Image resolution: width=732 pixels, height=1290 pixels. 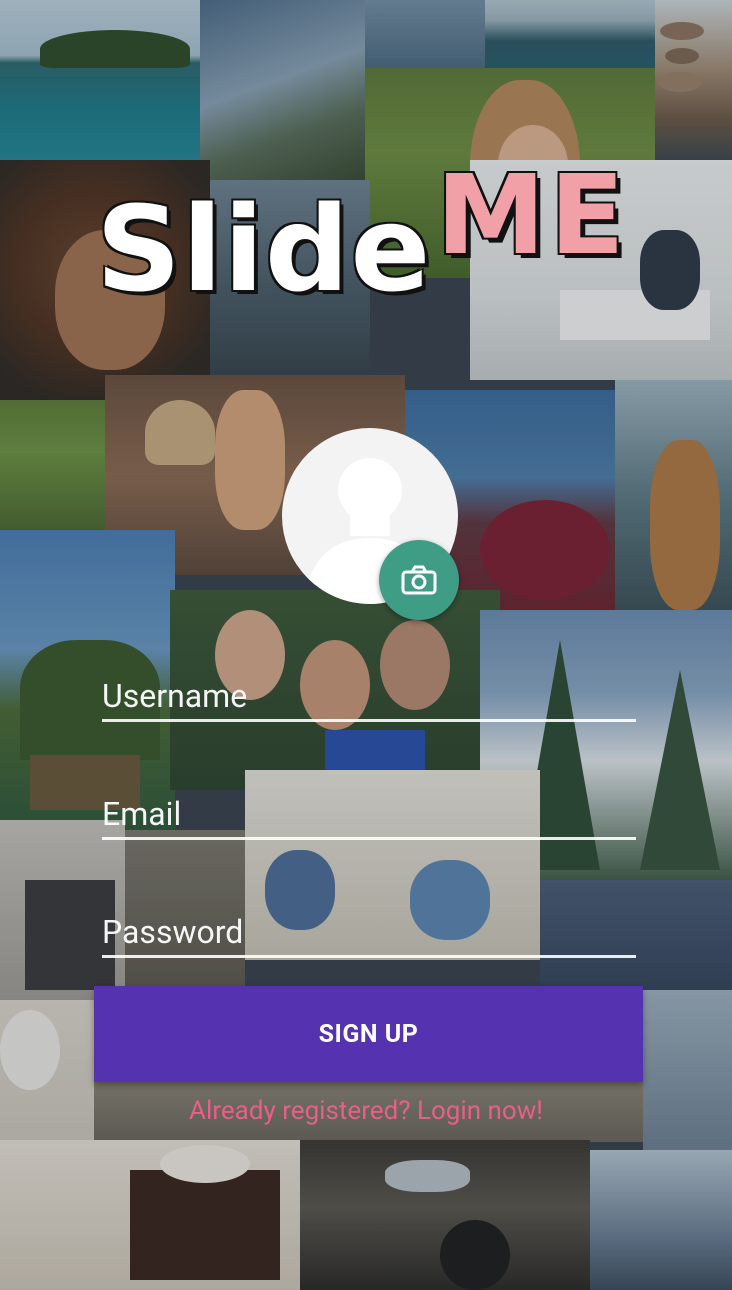 What do you see at coordinates (366, 1111) in the screenshot?
I see `login-link: Already registered? Login now!` at bounding box center [366, 1111].